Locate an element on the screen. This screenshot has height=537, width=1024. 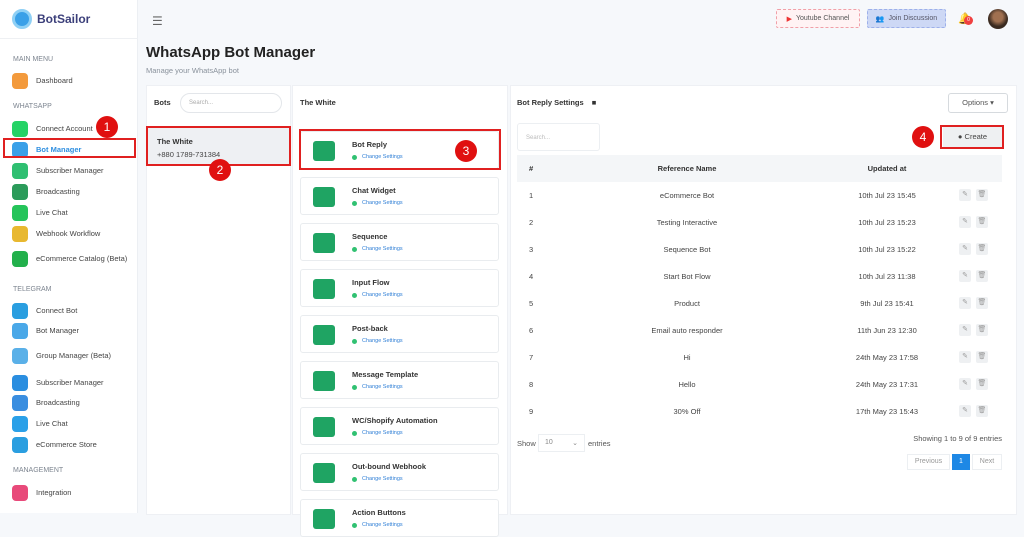
col-reference-name: Reference Name is located at coordinates (687, 168).